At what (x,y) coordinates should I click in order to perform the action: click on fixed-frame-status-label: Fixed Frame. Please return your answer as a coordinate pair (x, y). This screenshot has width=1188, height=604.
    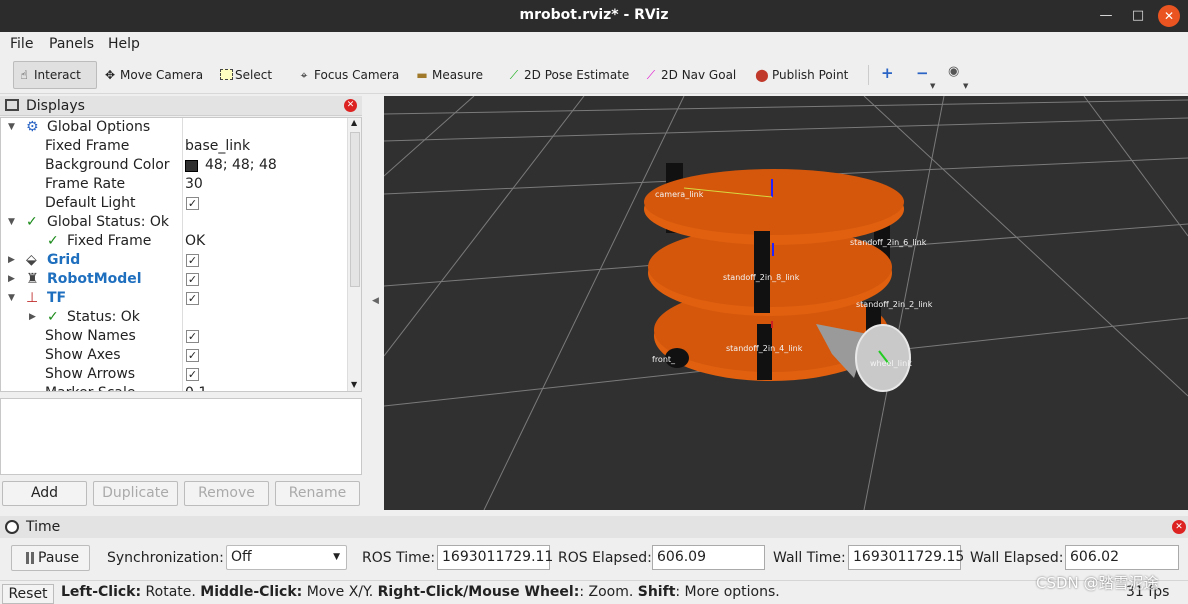
    Looking at the image, I should click on (109, 241).